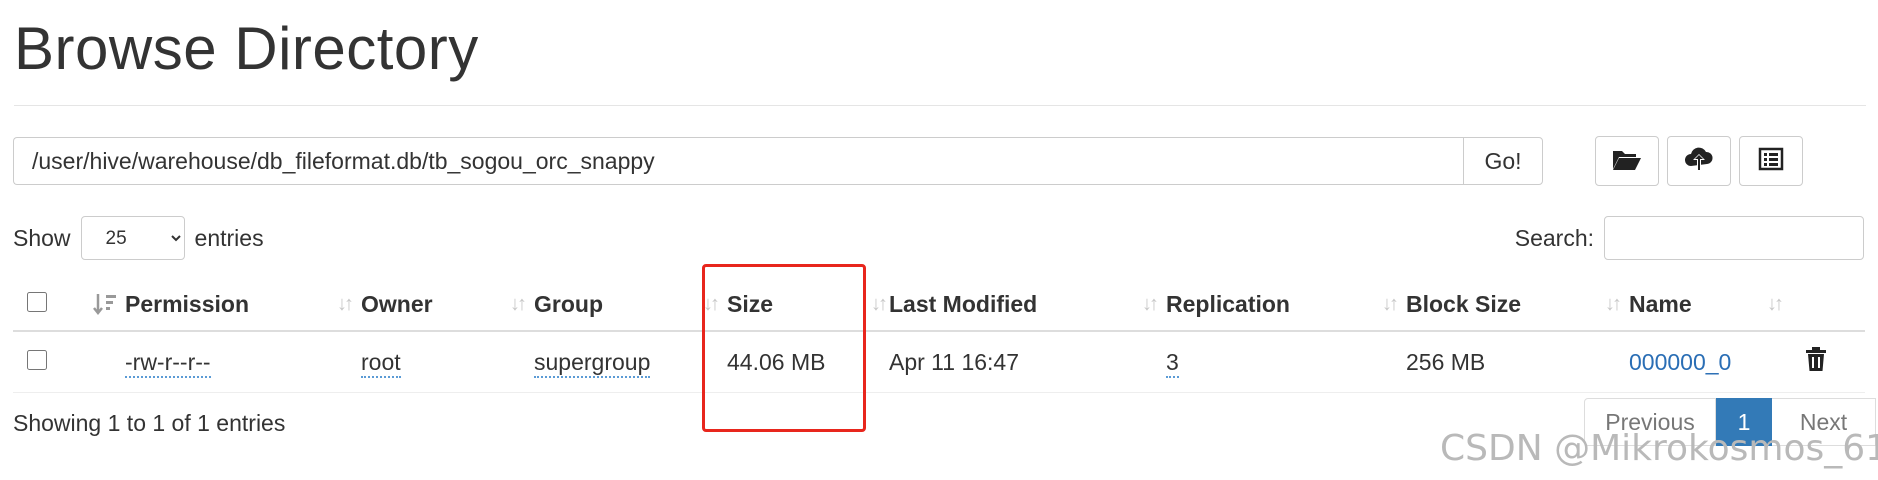  Describe the element at coordinates (149, 423) in the screenshot. I see `table-info: Showing 1 to 1 of 1 entries` at that location.